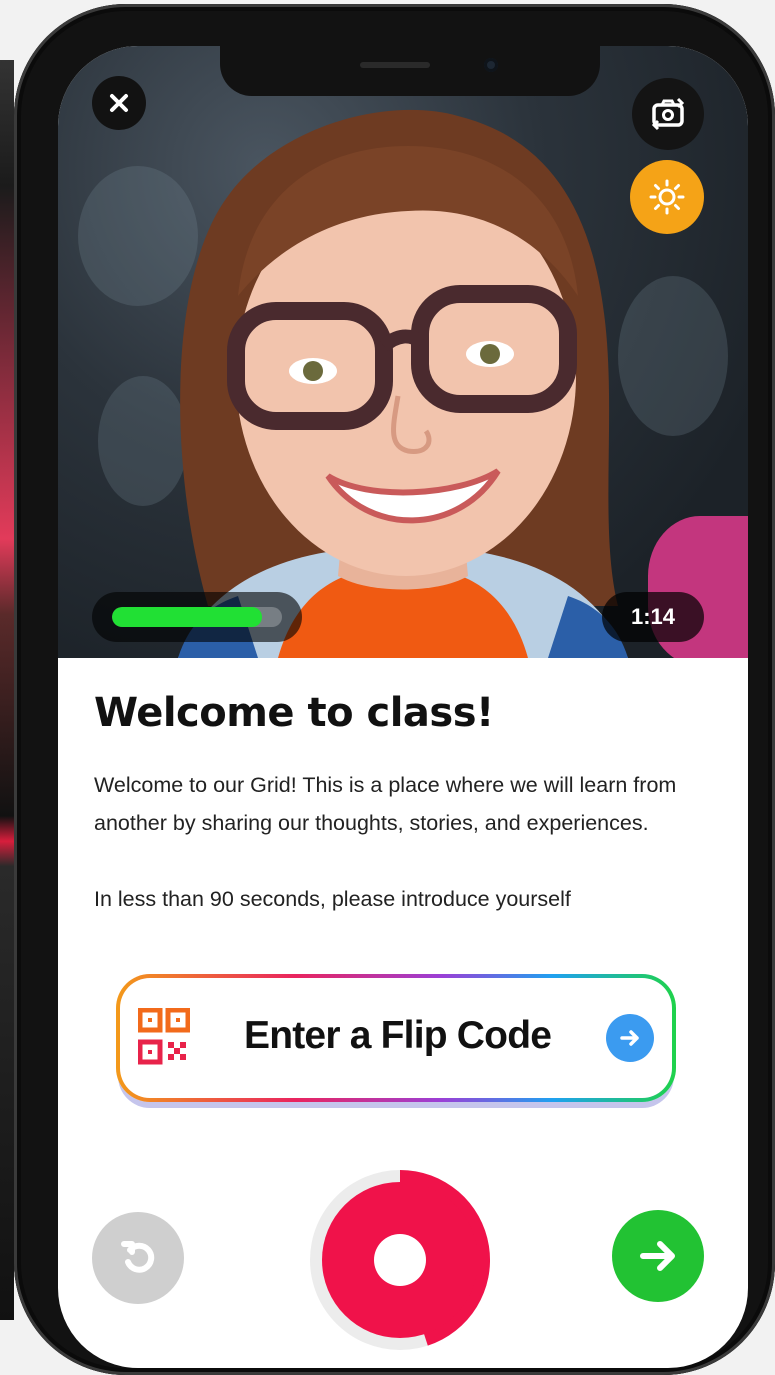 The width and height of the screenshot is (775, 1375). Describe the element at coordinates (410, 71) in the screenshot. I see `phone-notch` at that location.